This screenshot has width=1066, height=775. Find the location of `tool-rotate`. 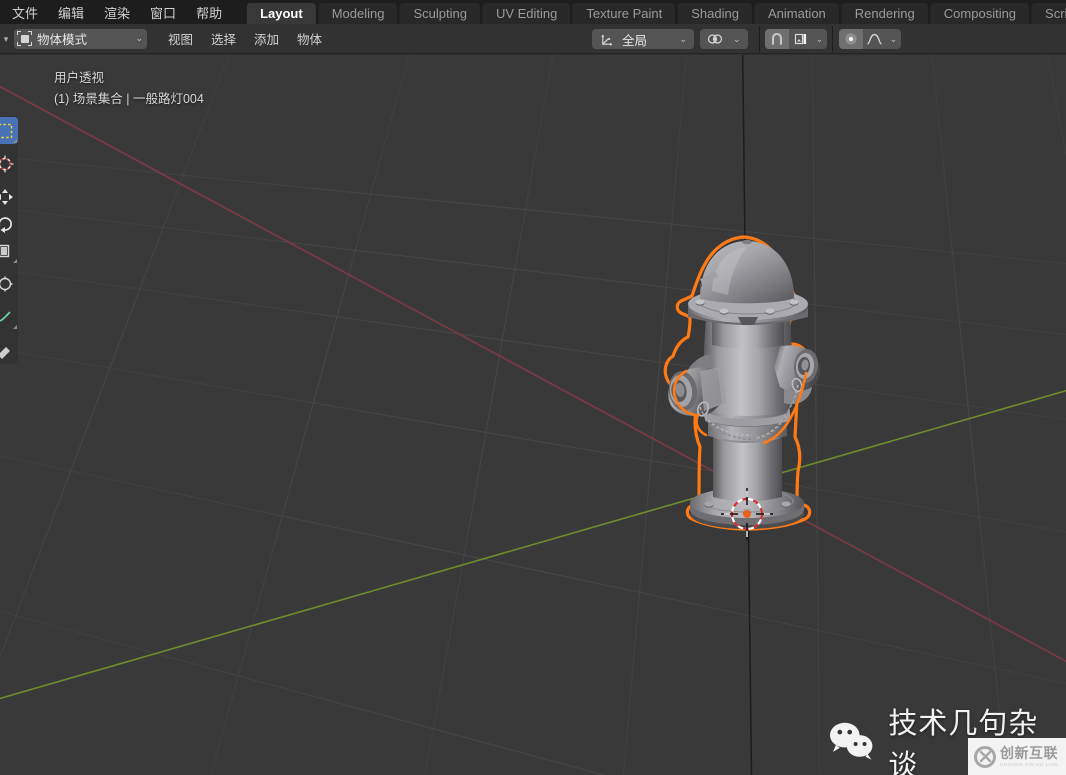

tool-rotate is located at coordinates (9, 223).